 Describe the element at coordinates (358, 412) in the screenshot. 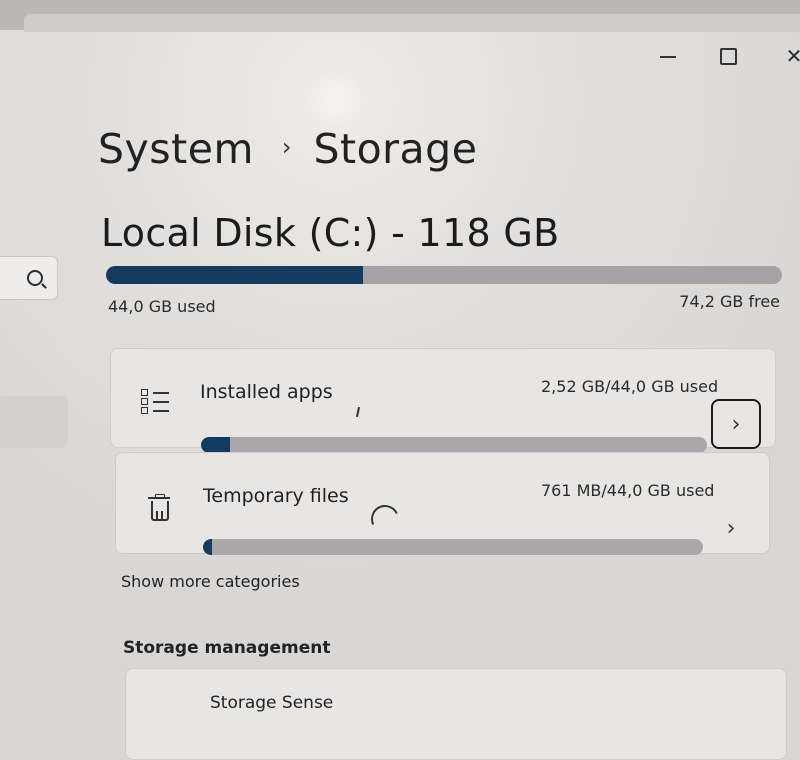

I see `cursor-mark` at that location.